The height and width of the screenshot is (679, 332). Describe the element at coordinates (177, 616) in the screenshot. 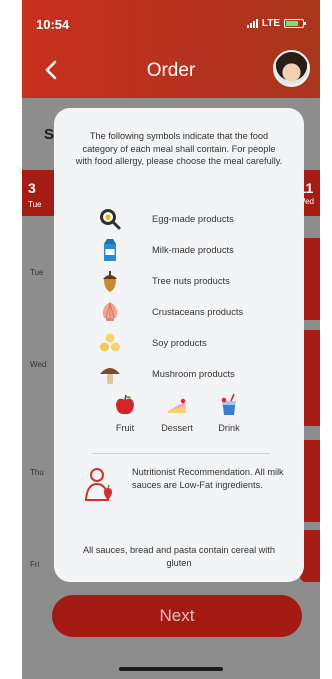

I see `next-button: Next` at that location.